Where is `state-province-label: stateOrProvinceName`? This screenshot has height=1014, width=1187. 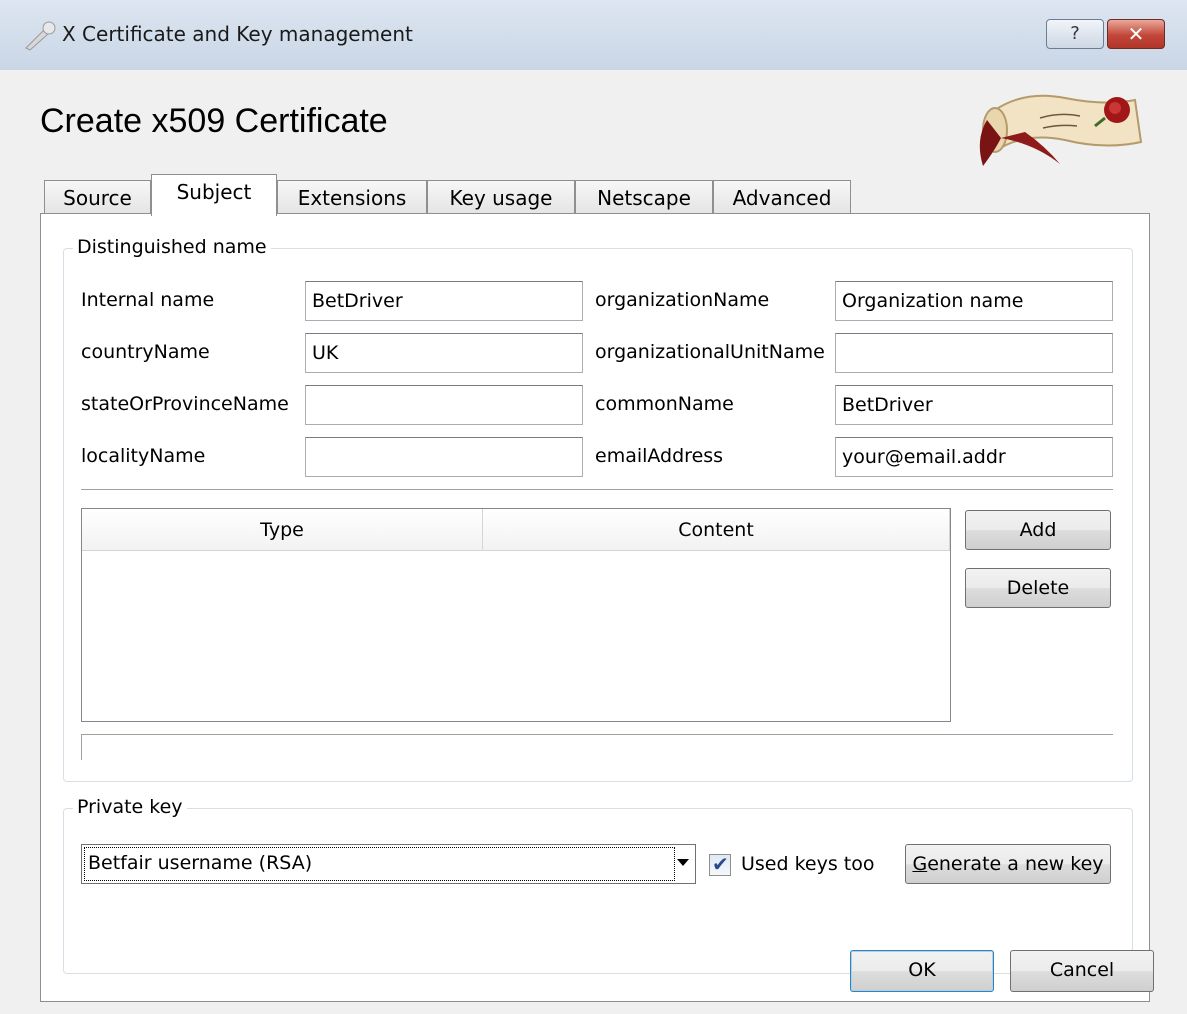
state-province-label: stateOrProvinceName is located at coordinates (185, 404).